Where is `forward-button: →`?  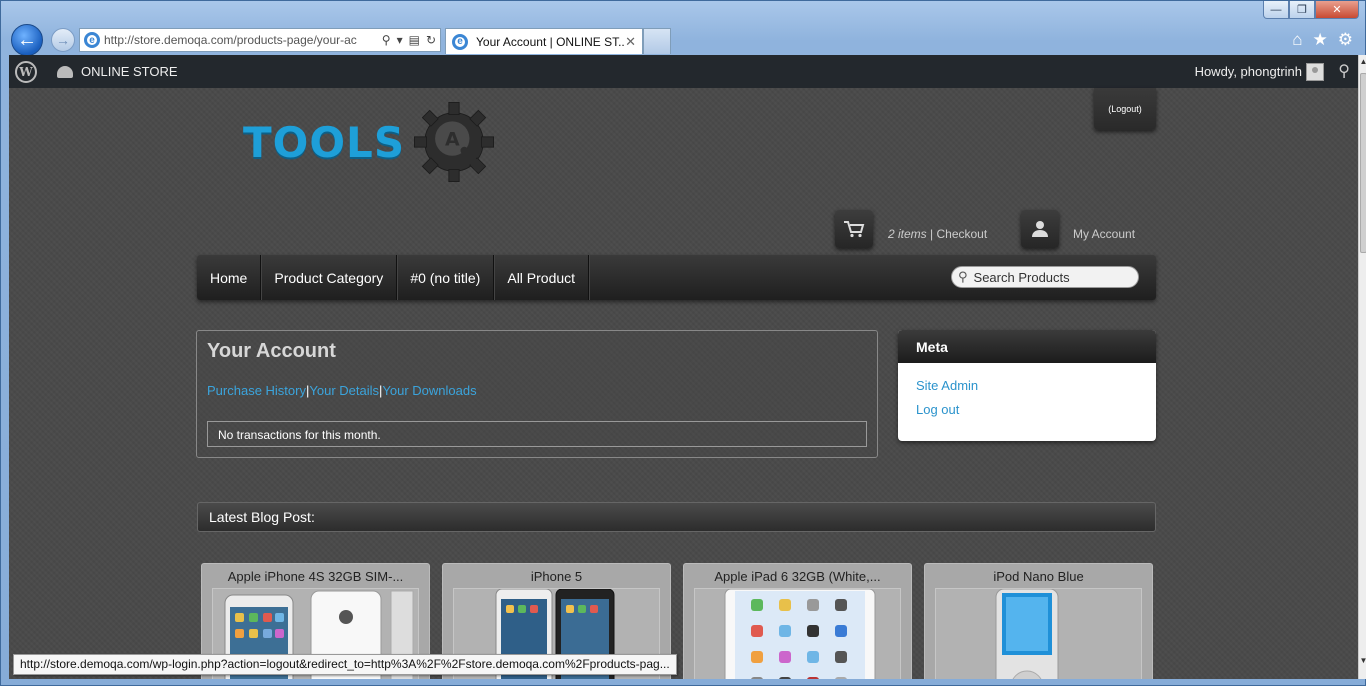
forward-button: → is located at coordinates (63, 40).